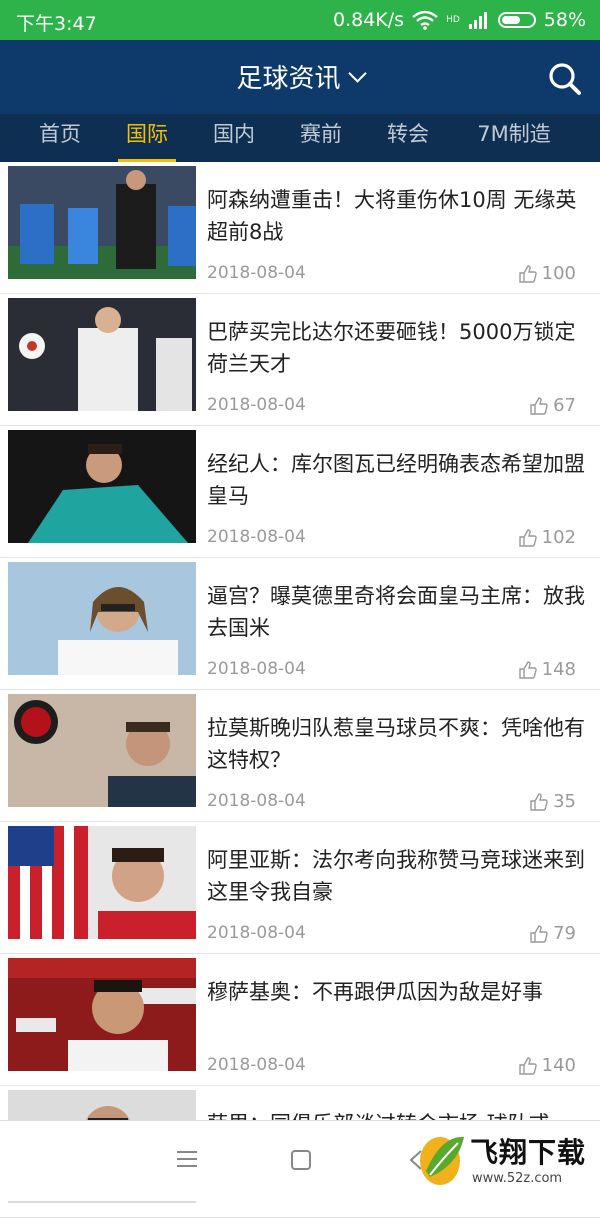  I want to click on list-item: 巴萨买完比达尔还要砸钱！5000万锁定荷兰天才 2018-08-04 67, so click(300, 360).